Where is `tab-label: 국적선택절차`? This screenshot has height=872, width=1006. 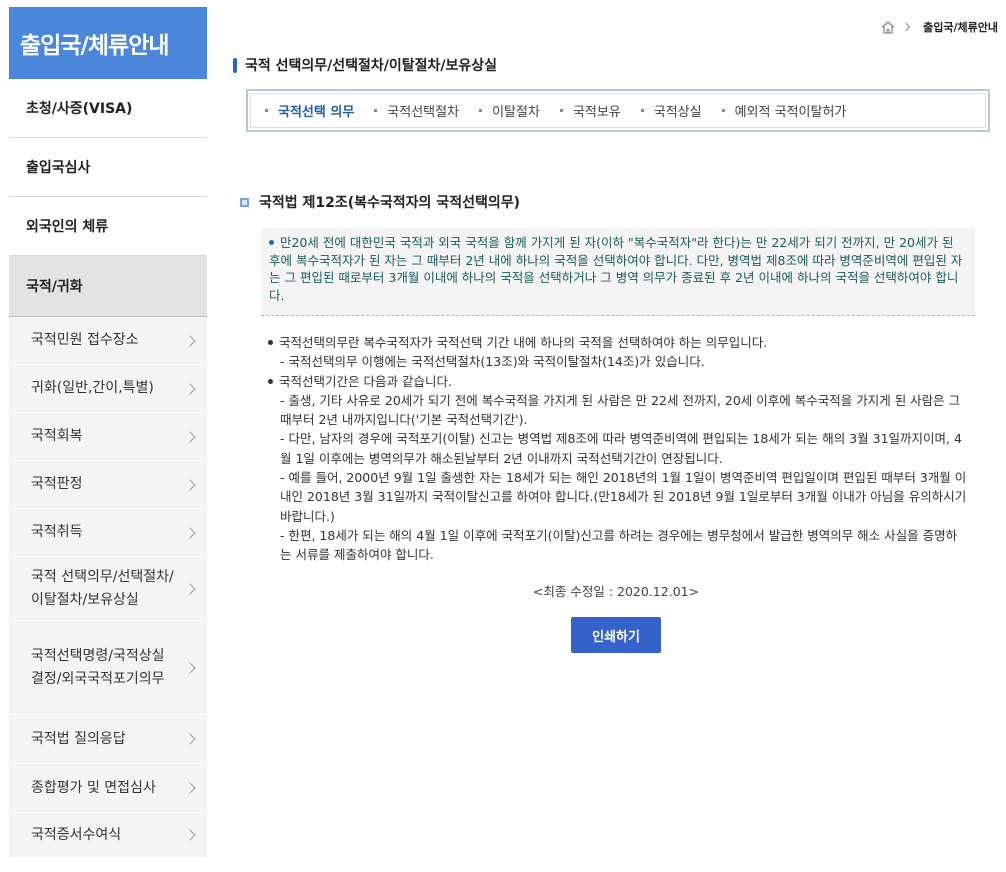
tab-label: 국적선택절차 is located at coordinates (423, 112).